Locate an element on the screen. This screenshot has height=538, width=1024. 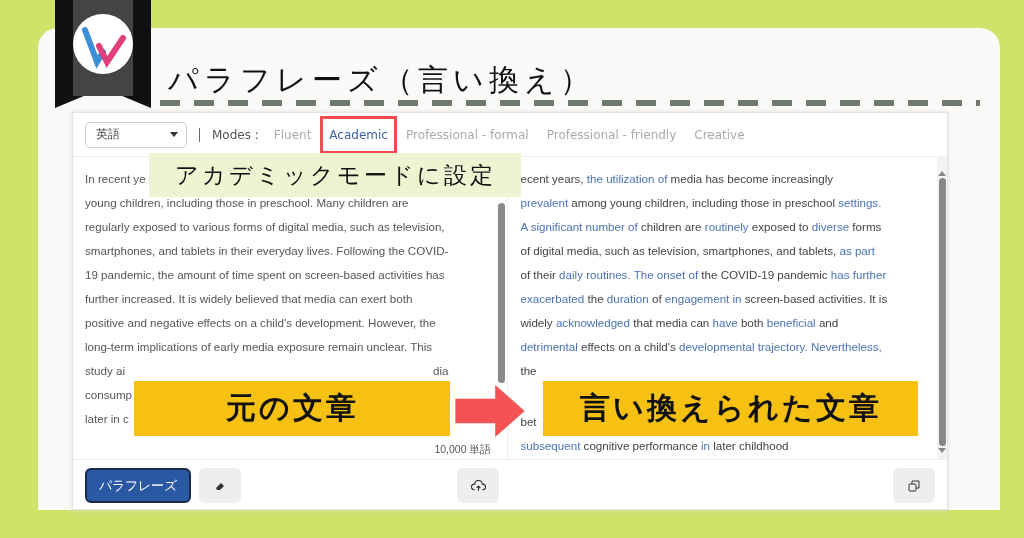
annotation-callout: アカデミックモードに設定 is located at coordinates (335, 175).